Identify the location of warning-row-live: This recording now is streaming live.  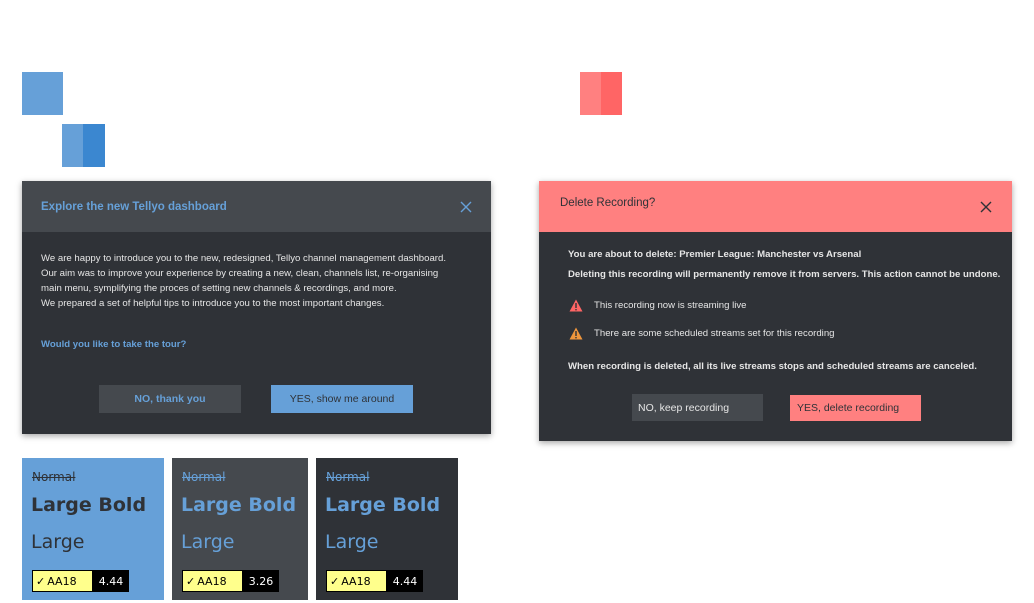
(658, 305).